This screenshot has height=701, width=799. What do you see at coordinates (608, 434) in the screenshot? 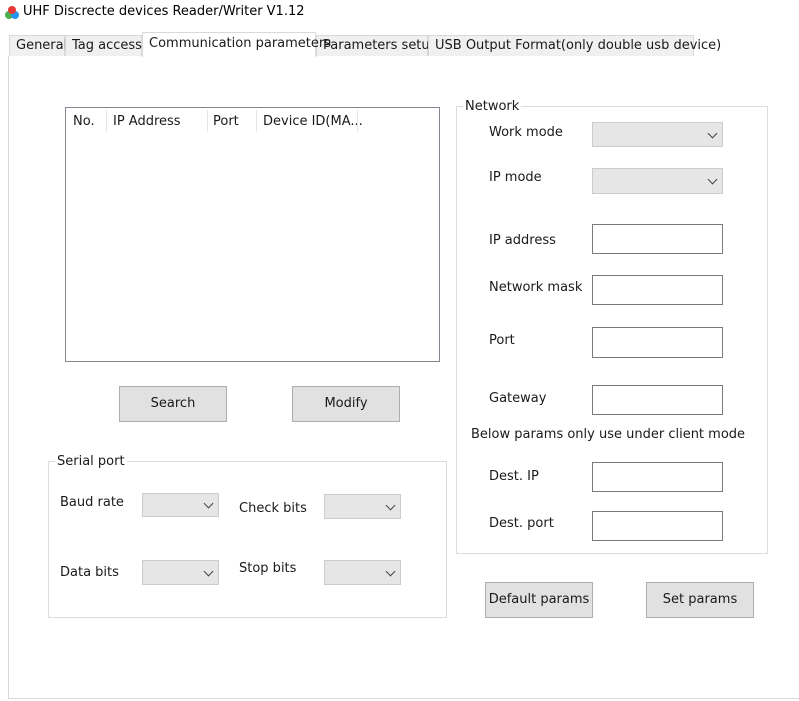
I see `client-mode-note: Below params only use under client mode` at bounding box center [608, 434].